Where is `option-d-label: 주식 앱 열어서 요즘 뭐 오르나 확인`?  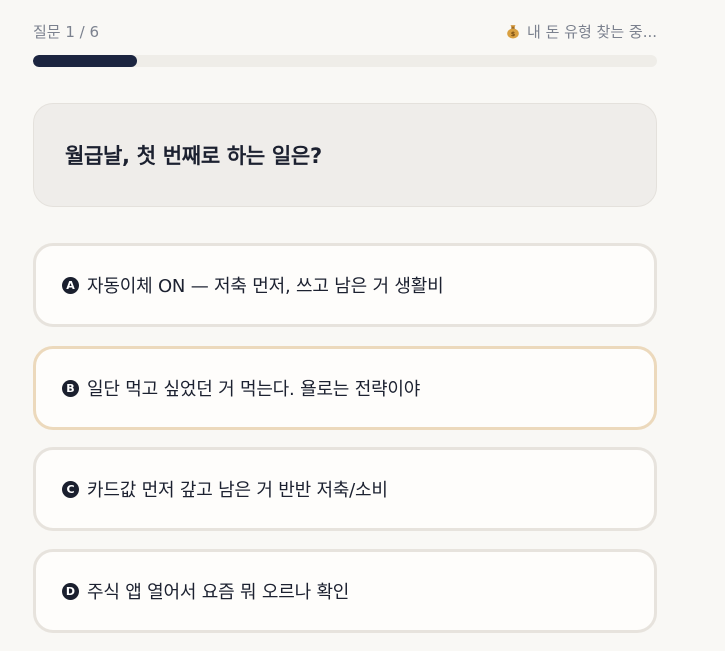
option-d-label: 주식 앱 열어서 요즘 뭐 오르나 확인 is located at coordinates (218, 592).